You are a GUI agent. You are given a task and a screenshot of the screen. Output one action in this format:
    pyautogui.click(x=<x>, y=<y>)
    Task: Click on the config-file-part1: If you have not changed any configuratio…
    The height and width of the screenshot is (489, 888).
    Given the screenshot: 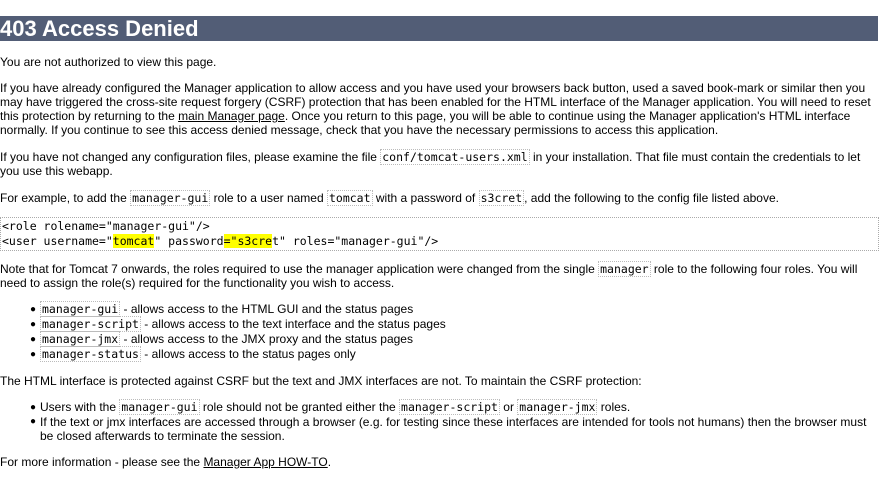 What is the action you would take?
    pyautogui.click(x=190, y=157)
    